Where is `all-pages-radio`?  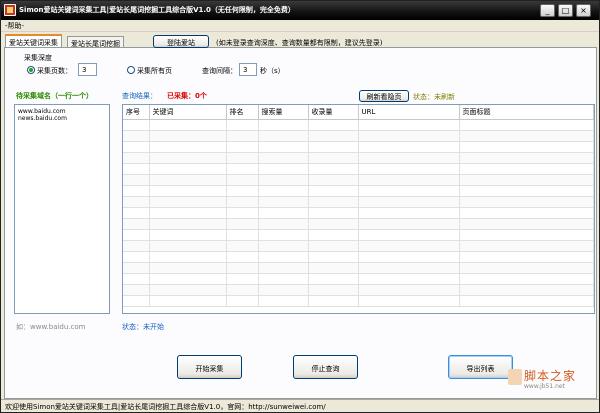
all-pages-radio is located at coordinates (131, 70).